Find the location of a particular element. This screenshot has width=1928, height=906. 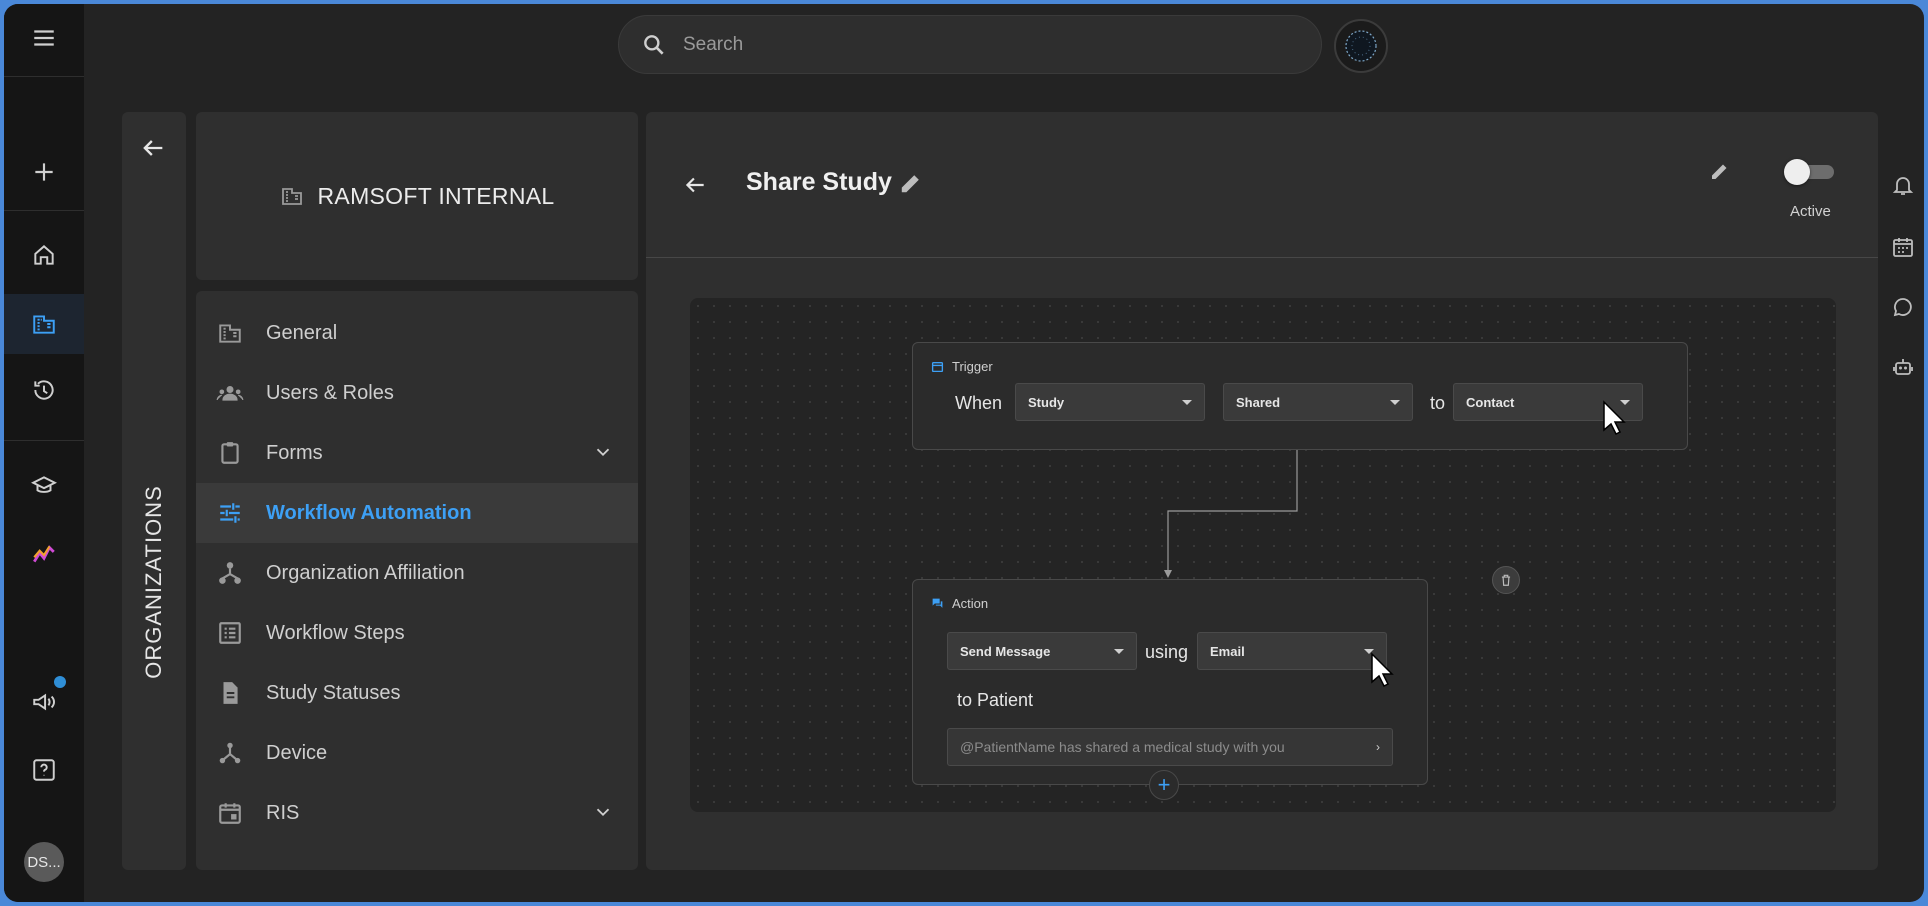

using-label: using is located at coordinates (1167, 652).